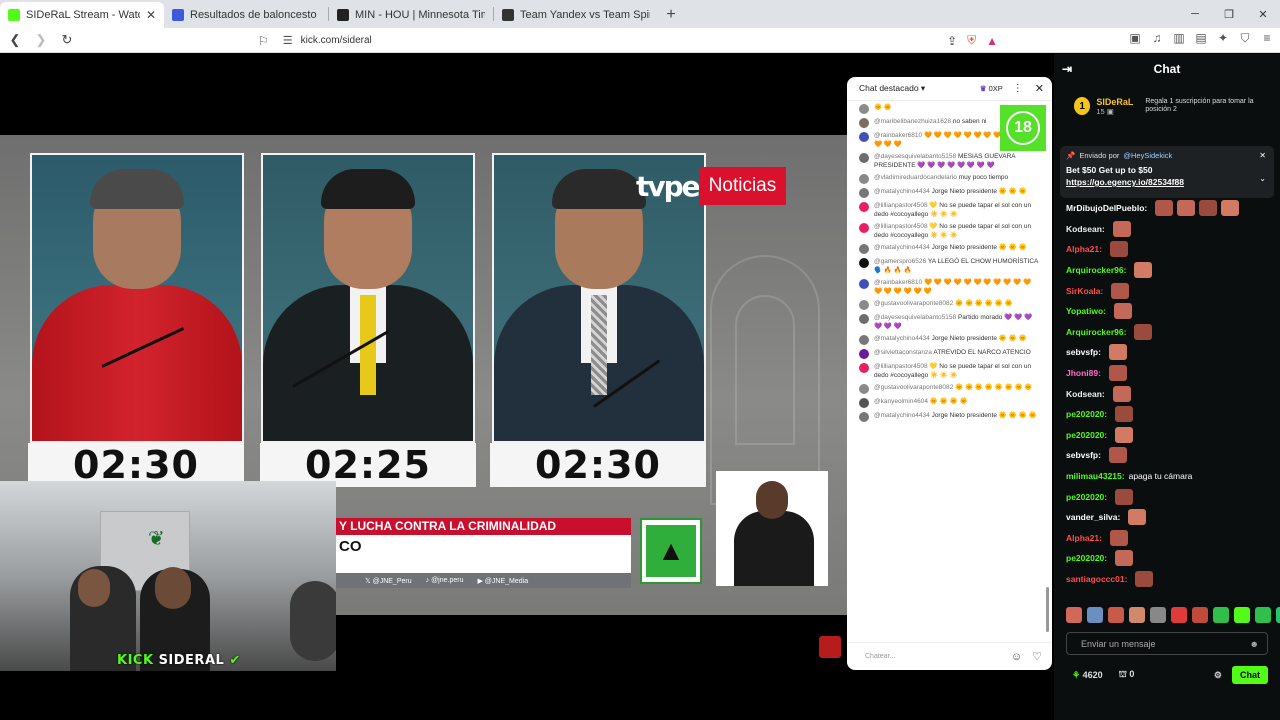  I want to click on message-username: @matalychino4434, so click(902, 338).